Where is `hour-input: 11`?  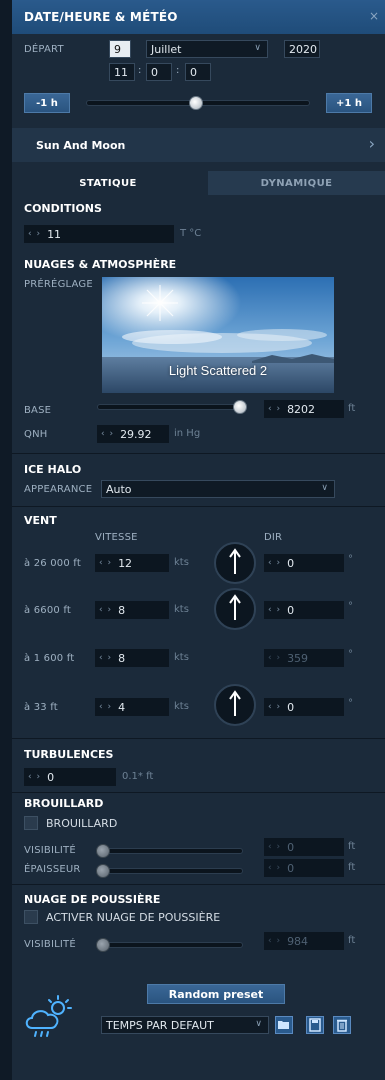 hour-input: 11 is located at coordinates (122, 72).